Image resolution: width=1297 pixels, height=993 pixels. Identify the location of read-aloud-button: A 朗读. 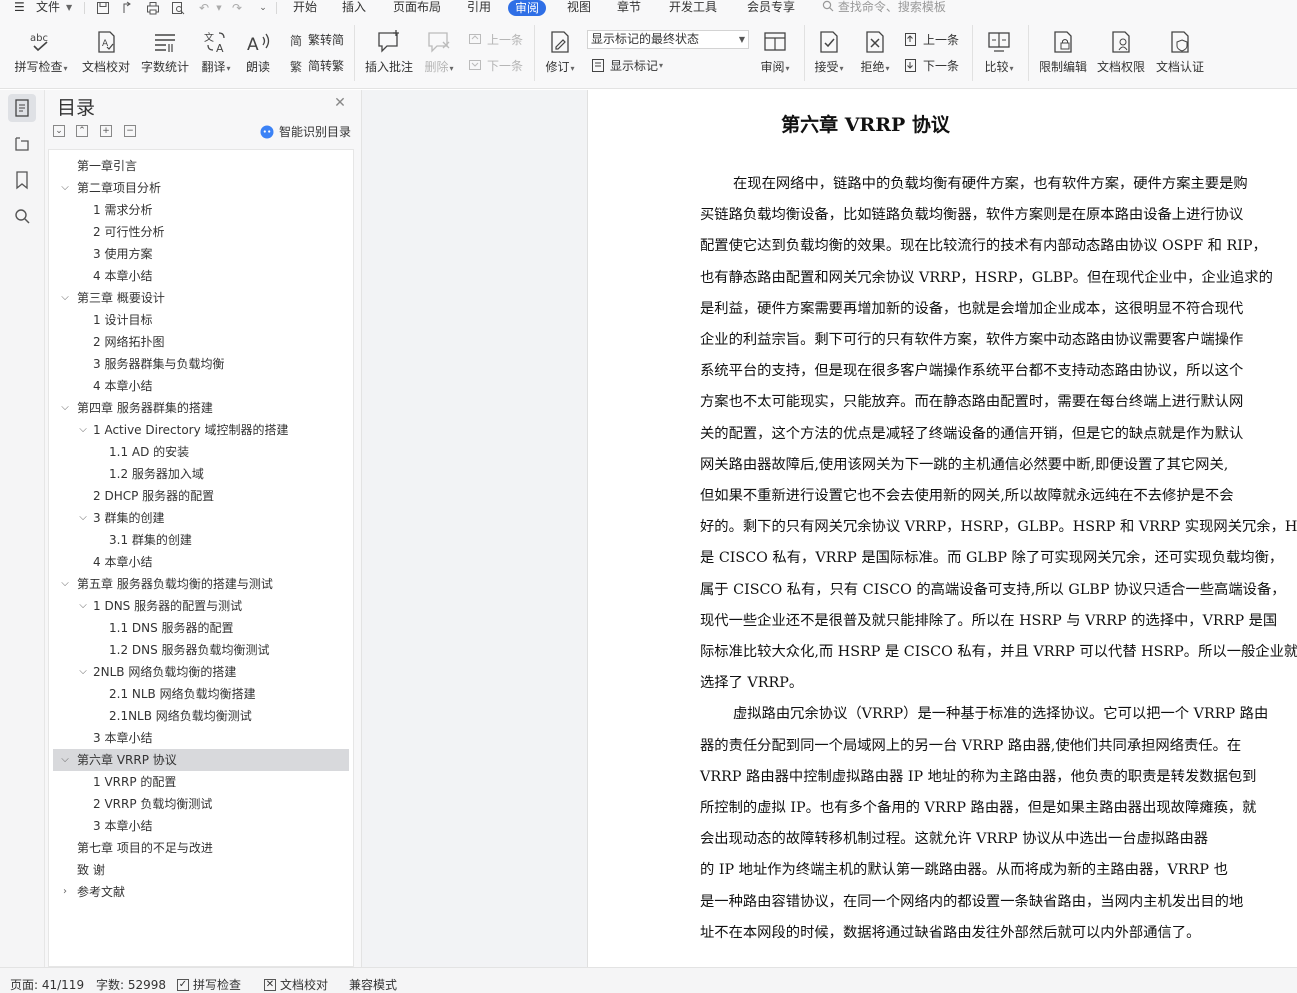
(258, 51).